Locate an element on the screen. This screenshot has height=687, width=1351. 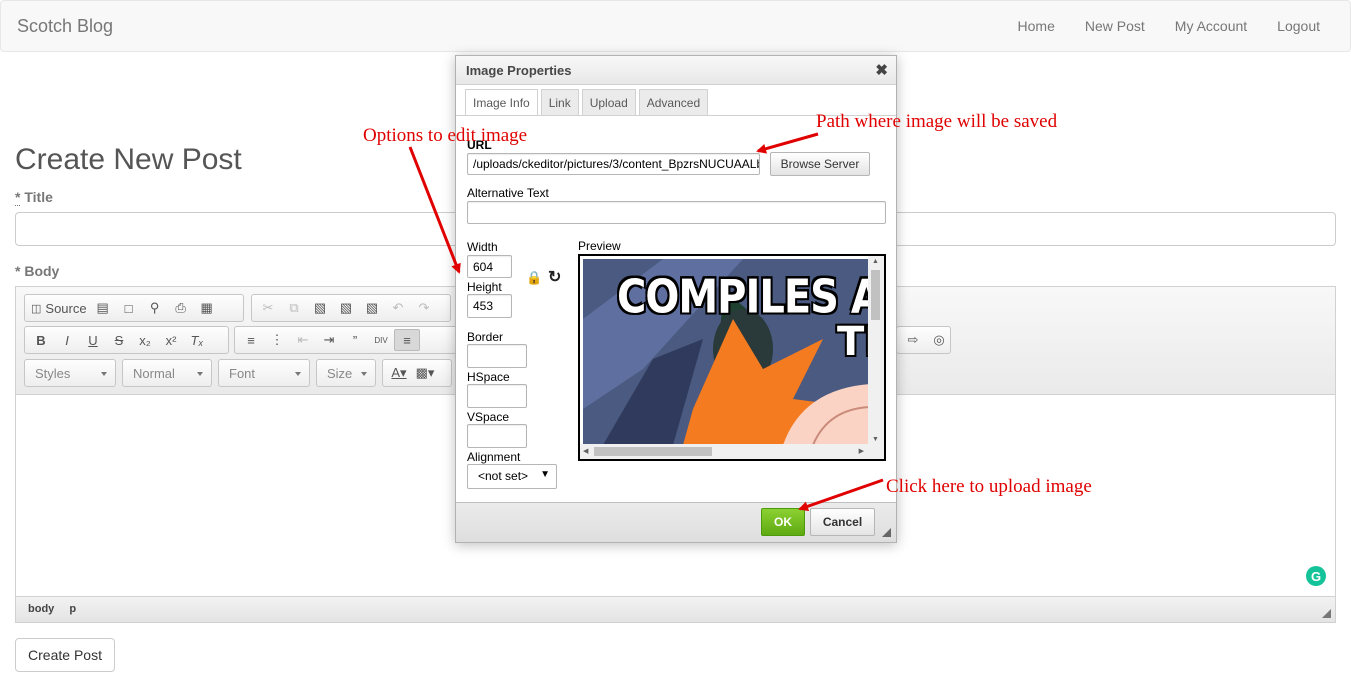
scroll-right-icon: ▶ is located at coordinates (861, 451).